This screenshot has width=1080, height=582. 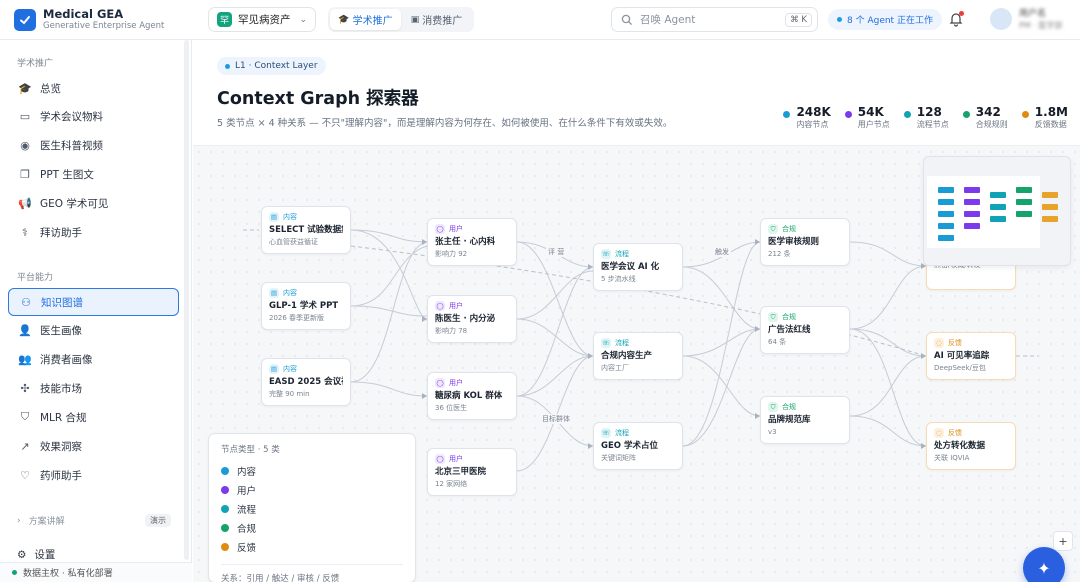 I want to click on edge-label: 触发, so click(x=722, y=252).